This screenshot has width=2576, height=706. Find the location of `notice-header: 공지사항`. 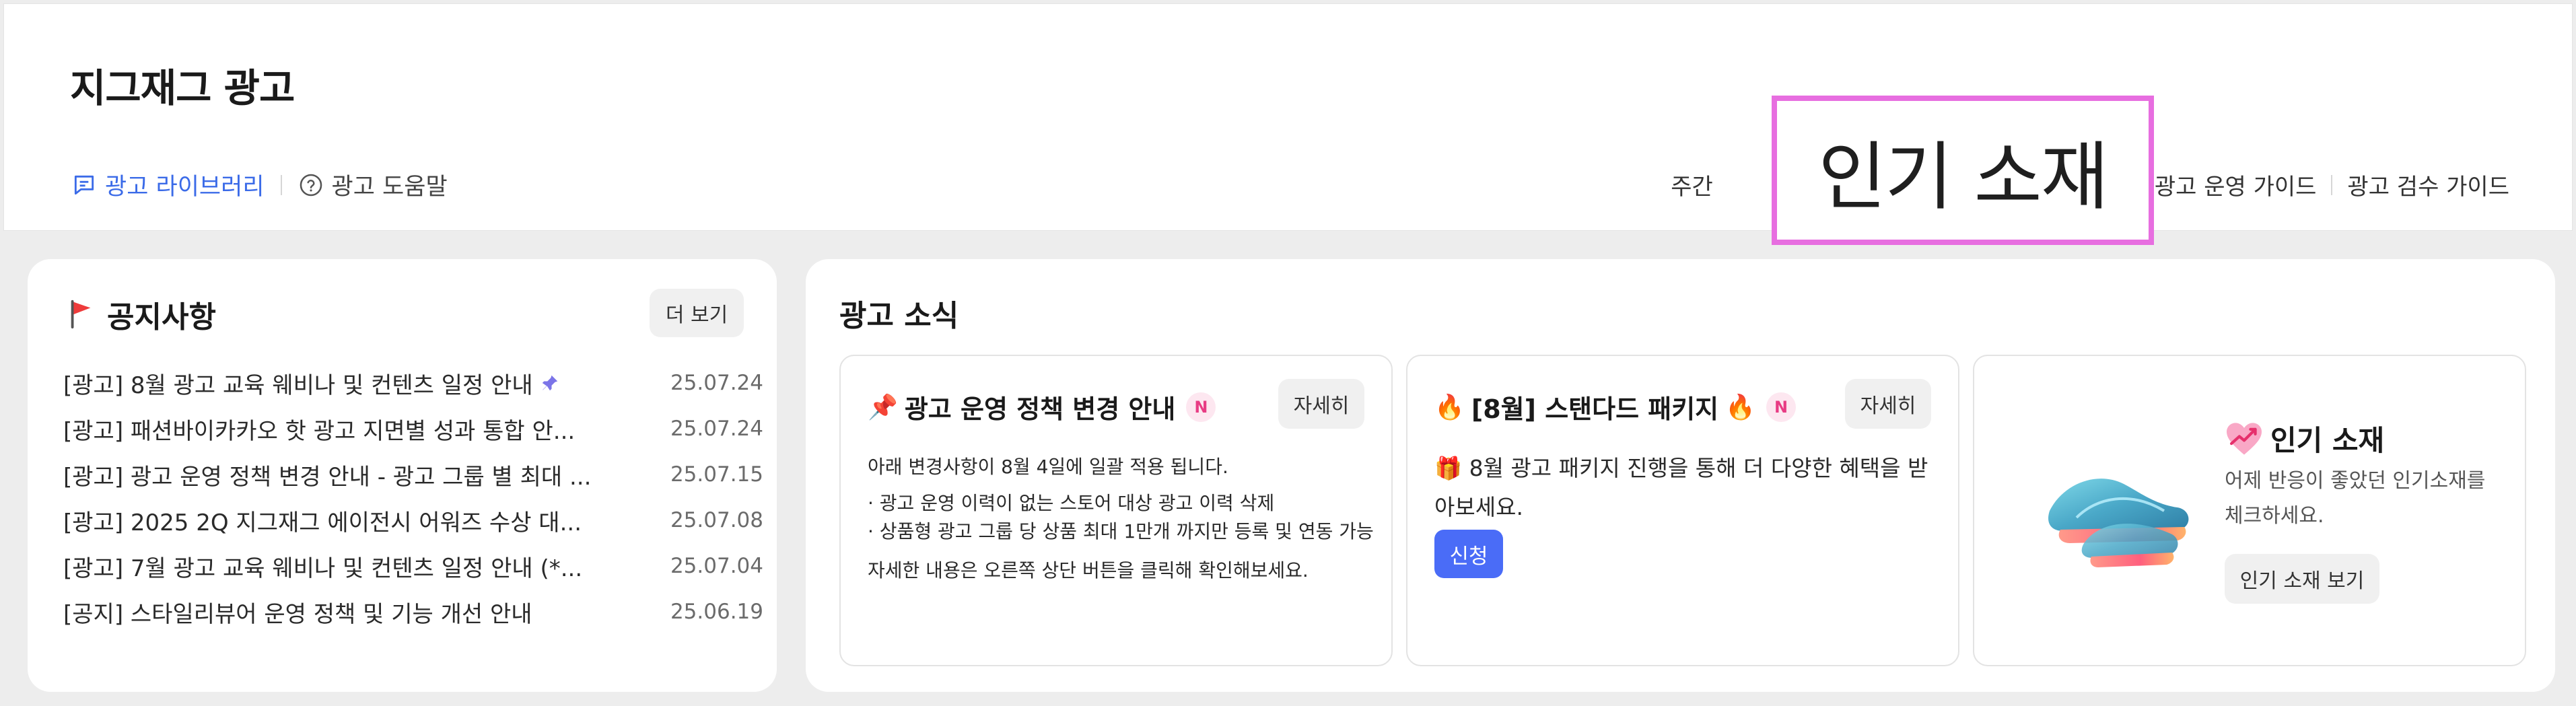

notice-header: 공지사항 is located at coordinates (142, 314).